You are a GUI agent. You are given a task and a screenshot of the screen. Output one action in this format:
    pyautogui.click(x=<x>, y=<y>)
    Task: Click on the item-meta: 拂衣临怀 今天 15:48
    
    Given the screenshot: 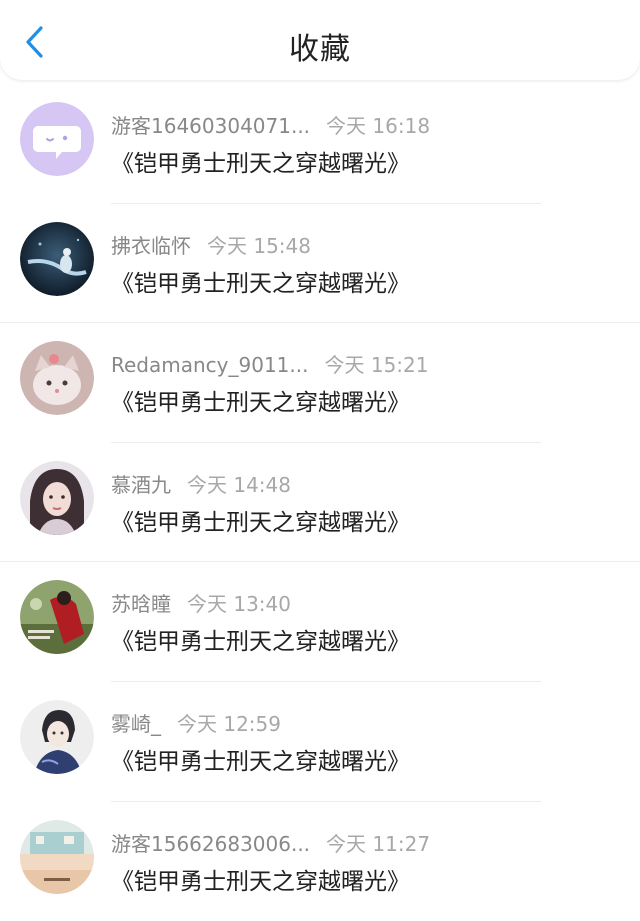 What is the action you would take?
    pyautogui.click(x=211, y=244)
    